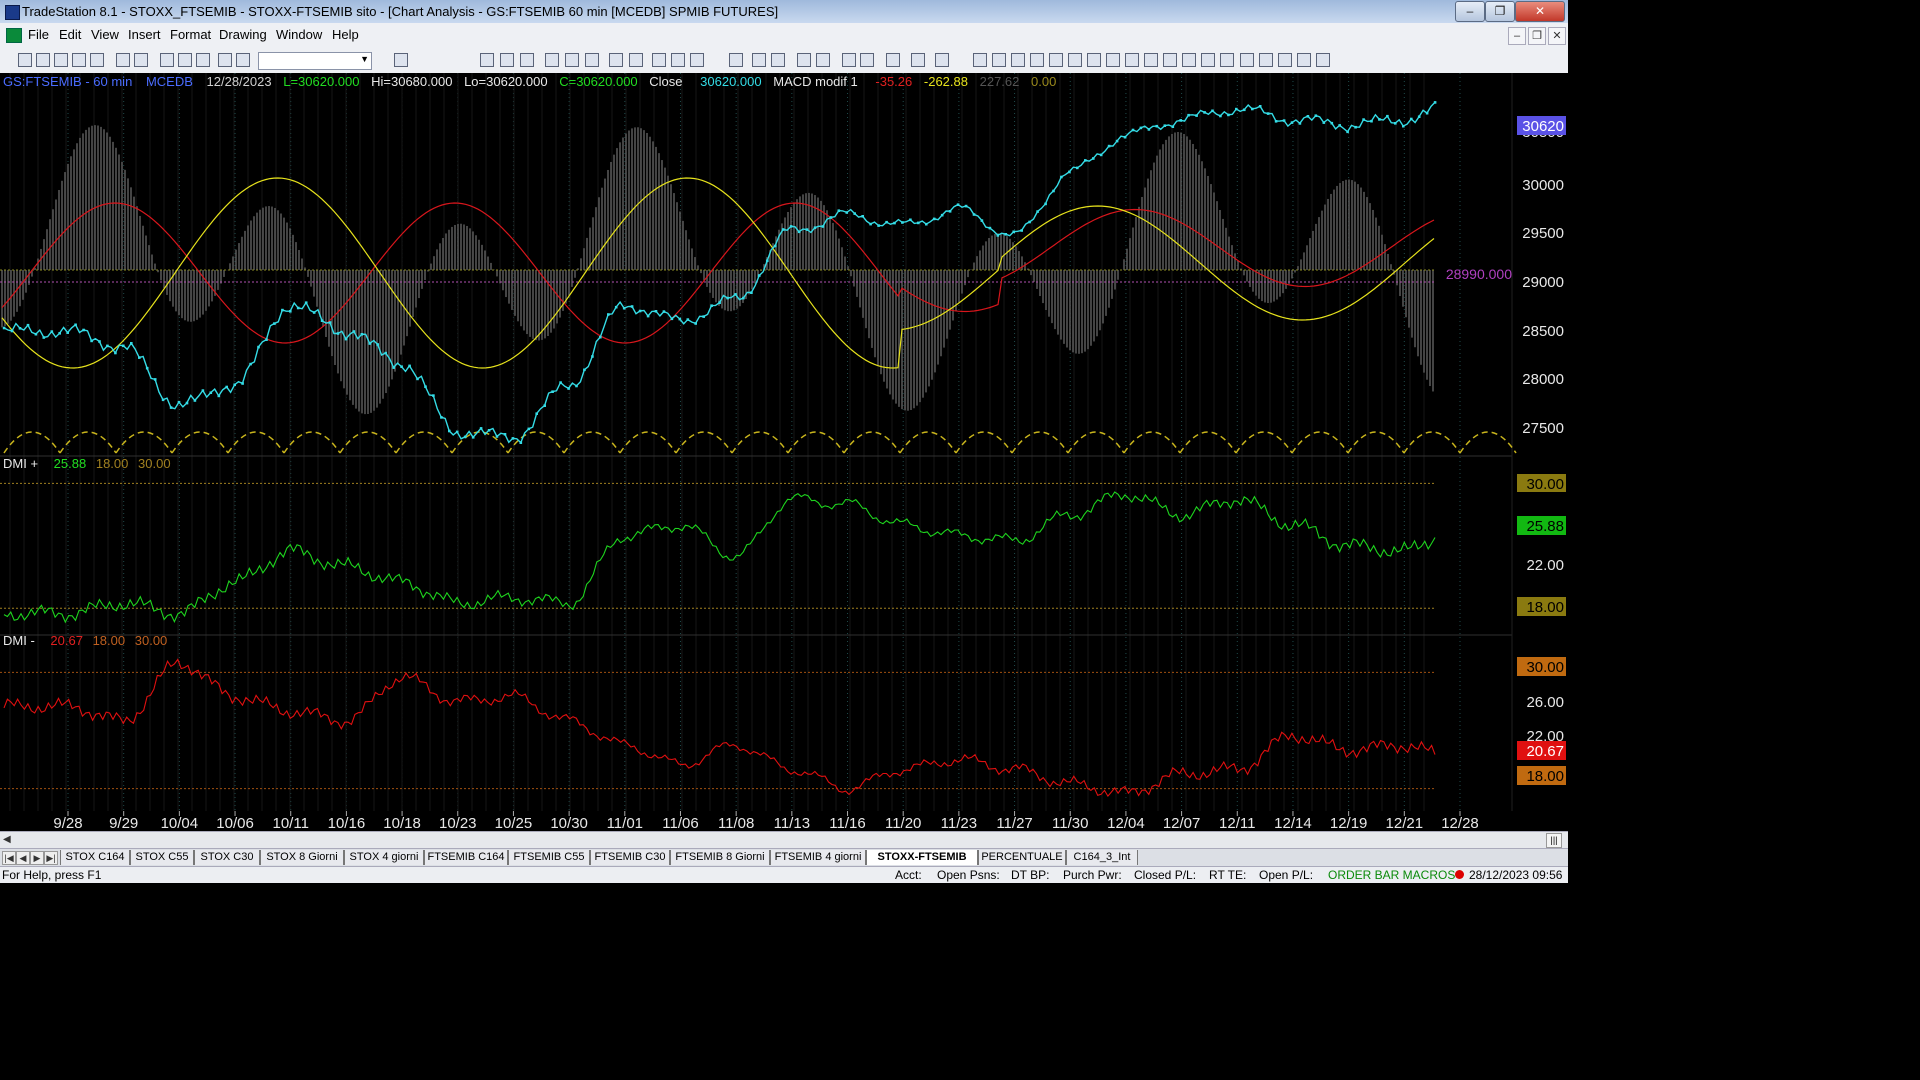 This screenshot has height=1080, width=1920. Describe the element at coordinates (347, 823) in the screenshot. I see `date-label: 10/16` at that location.